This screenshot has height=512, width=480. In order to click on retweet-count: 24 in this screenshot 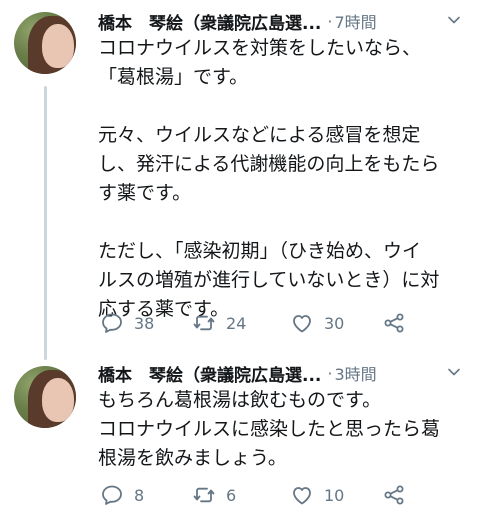, I will do `click(236, 323)`.